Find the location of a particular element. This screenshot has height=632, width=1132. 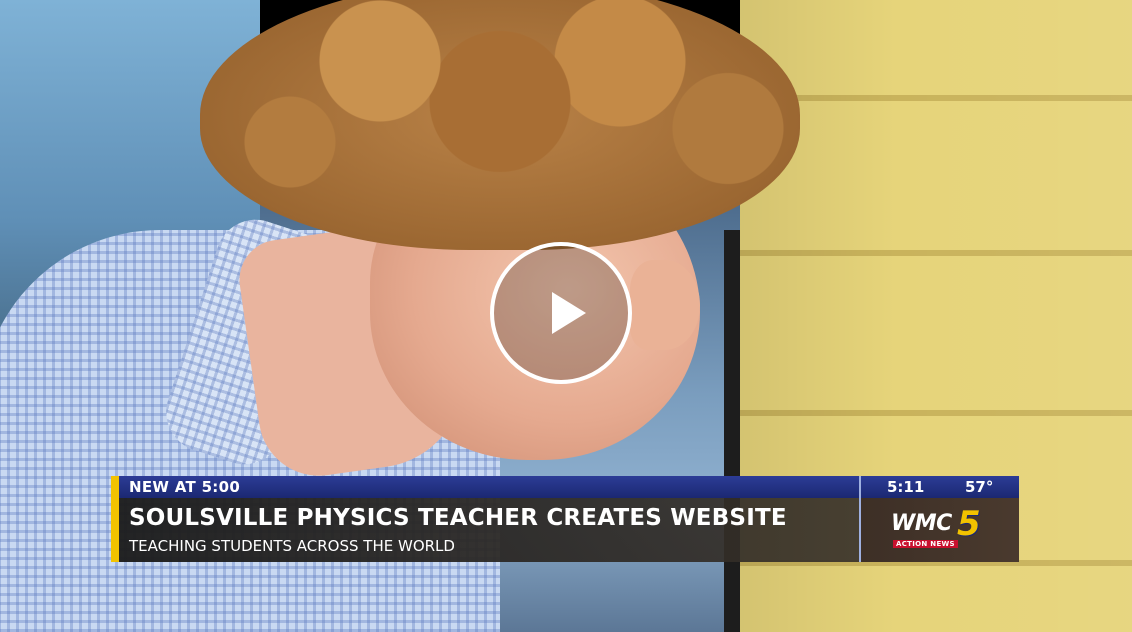

play-icon is located at coordinates (569, 313).